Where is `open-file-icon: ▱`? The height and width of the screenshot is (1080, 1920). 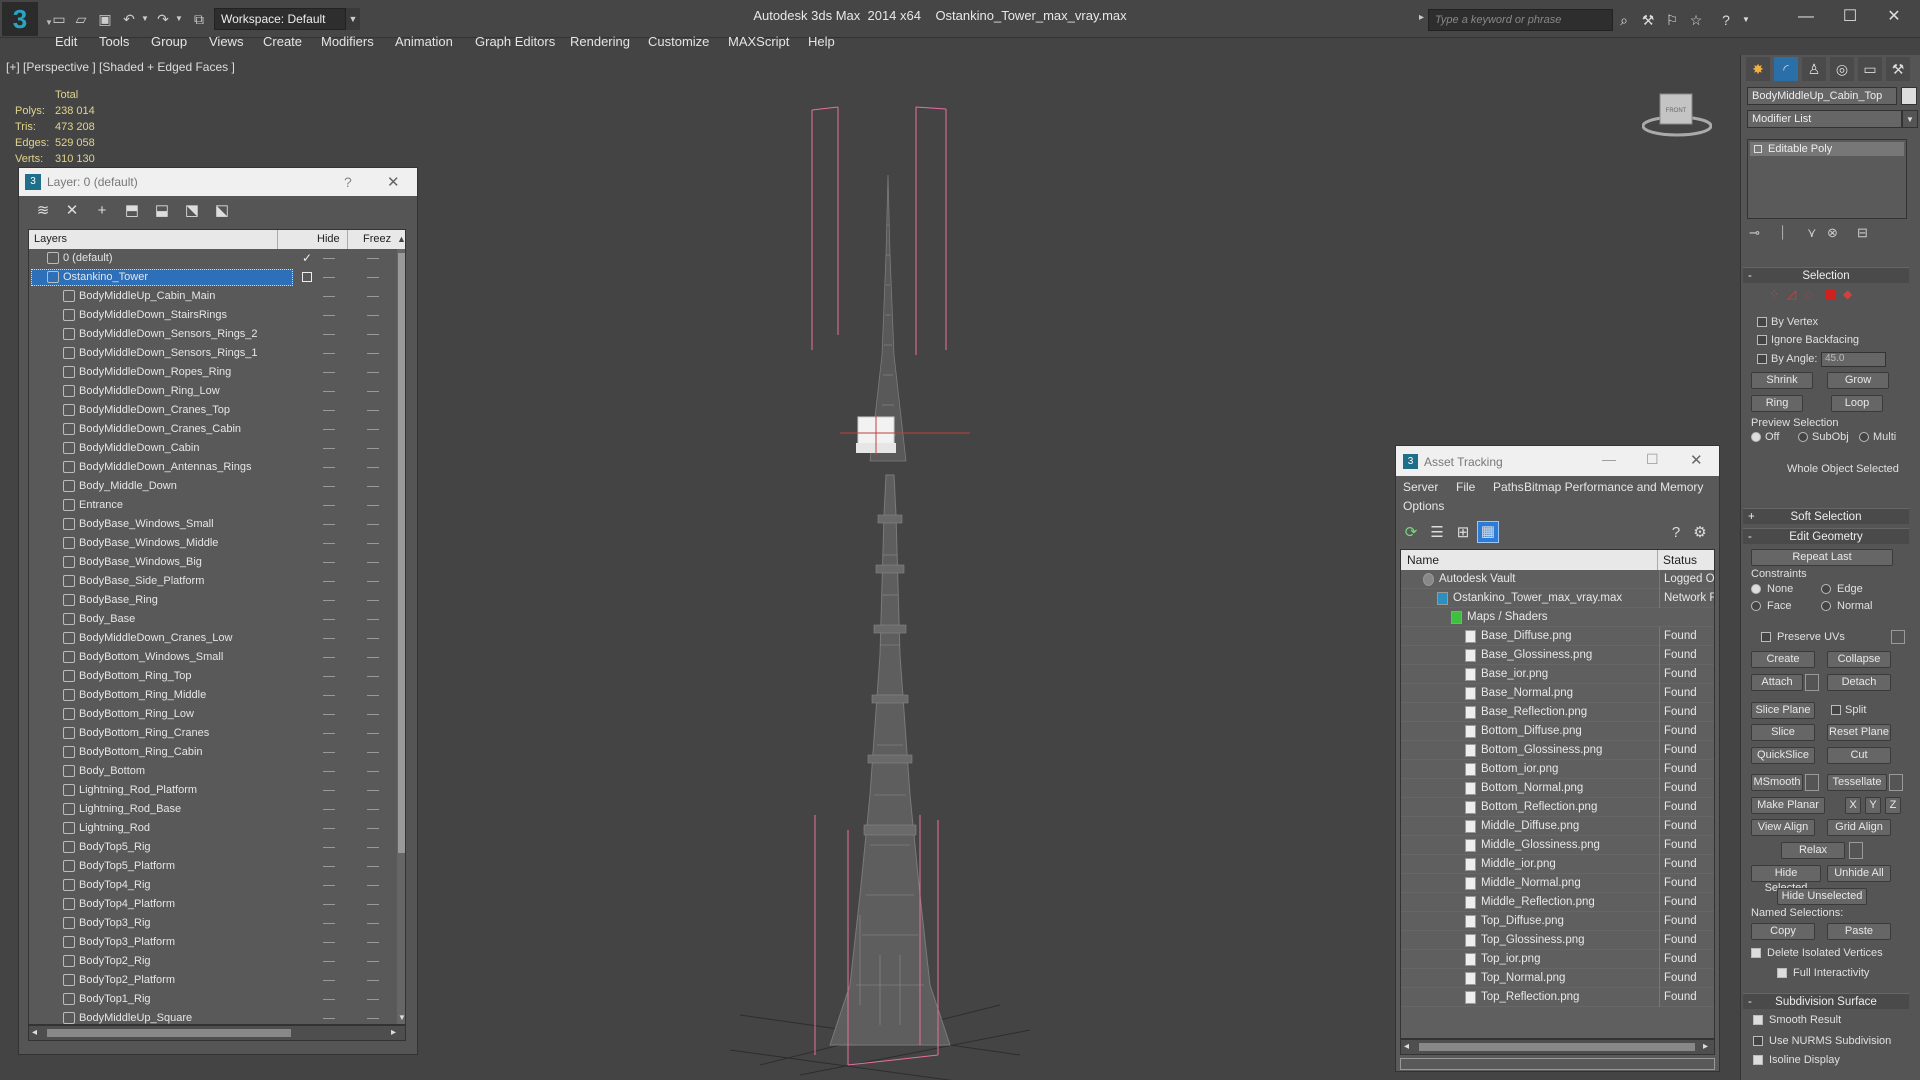
open-file-icon: ▱ is located at coordinates (81, 19).